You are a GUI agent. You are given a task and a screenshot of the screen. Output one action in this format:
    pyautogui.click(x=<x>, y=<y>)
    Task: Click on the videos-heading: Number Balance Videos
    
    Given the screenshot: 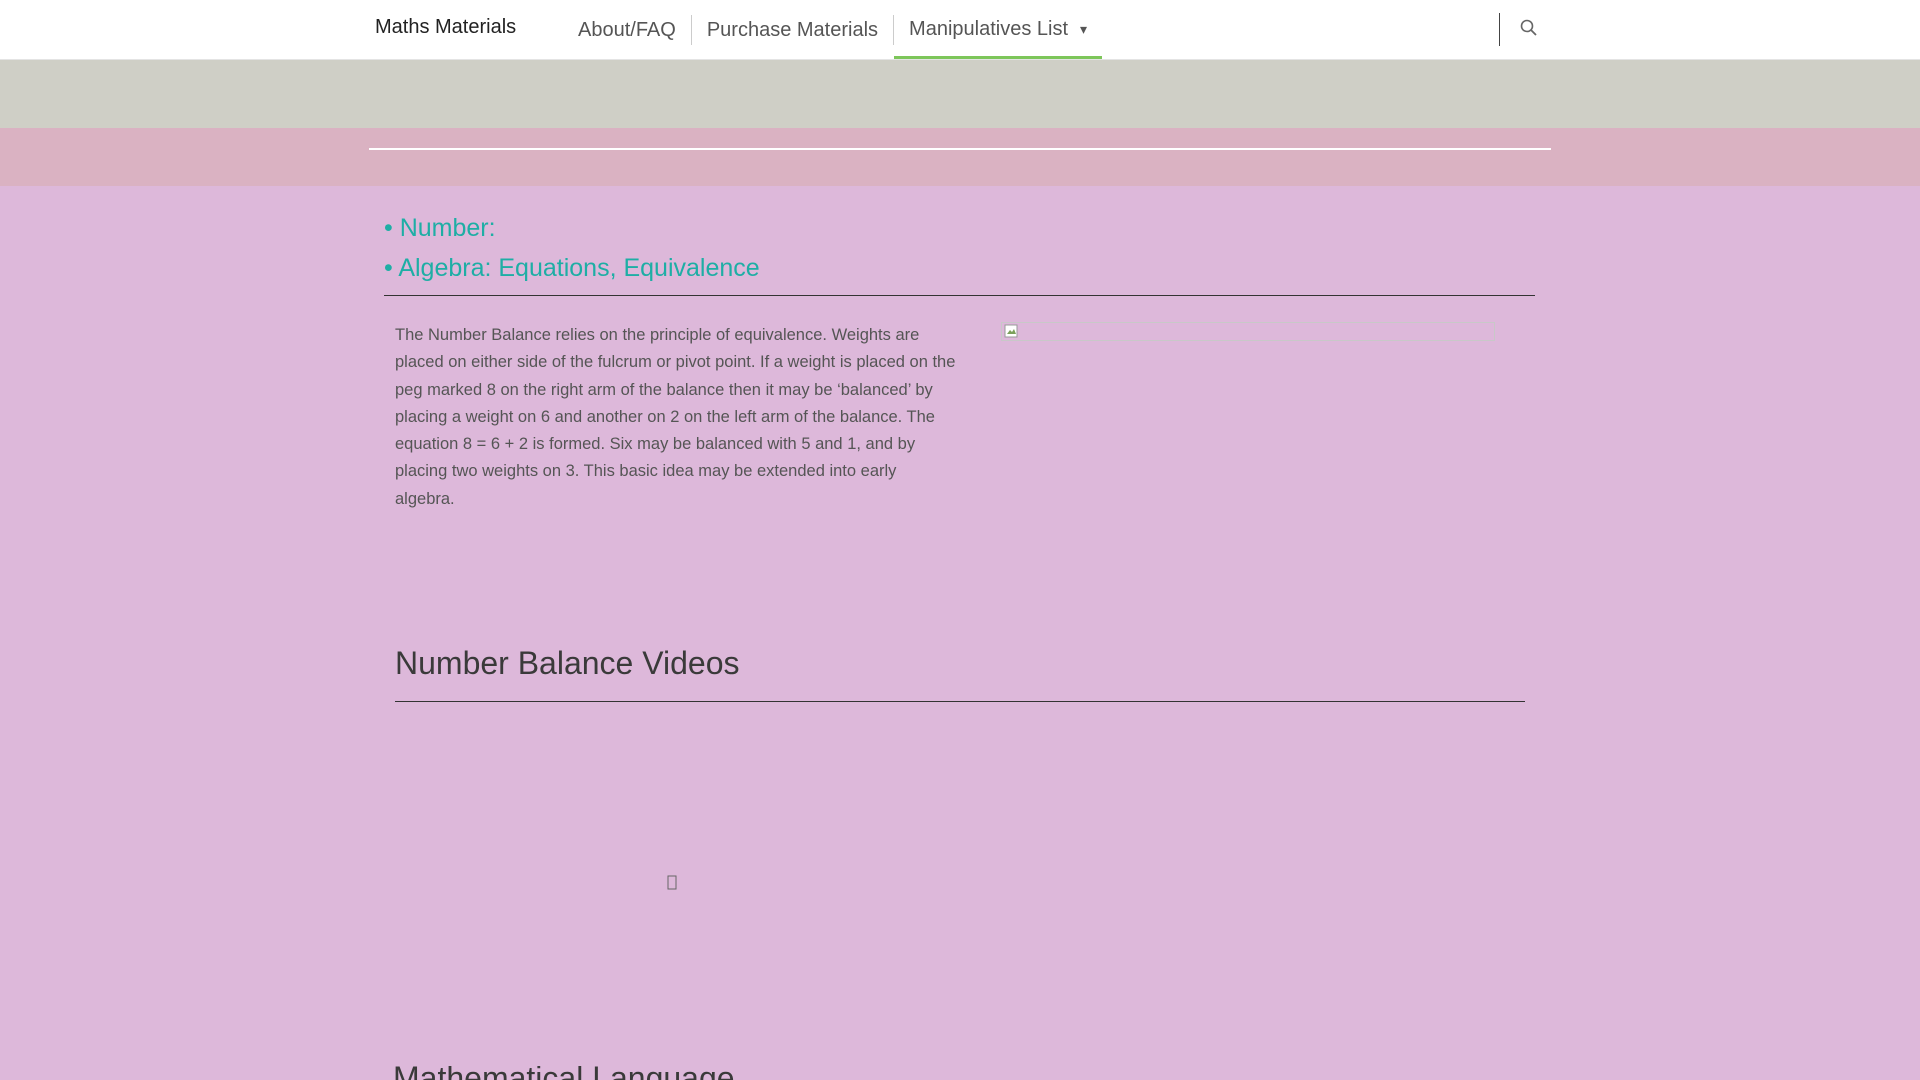 What is the action you would take?
    pyautogui.click(x=567, y=663)
    